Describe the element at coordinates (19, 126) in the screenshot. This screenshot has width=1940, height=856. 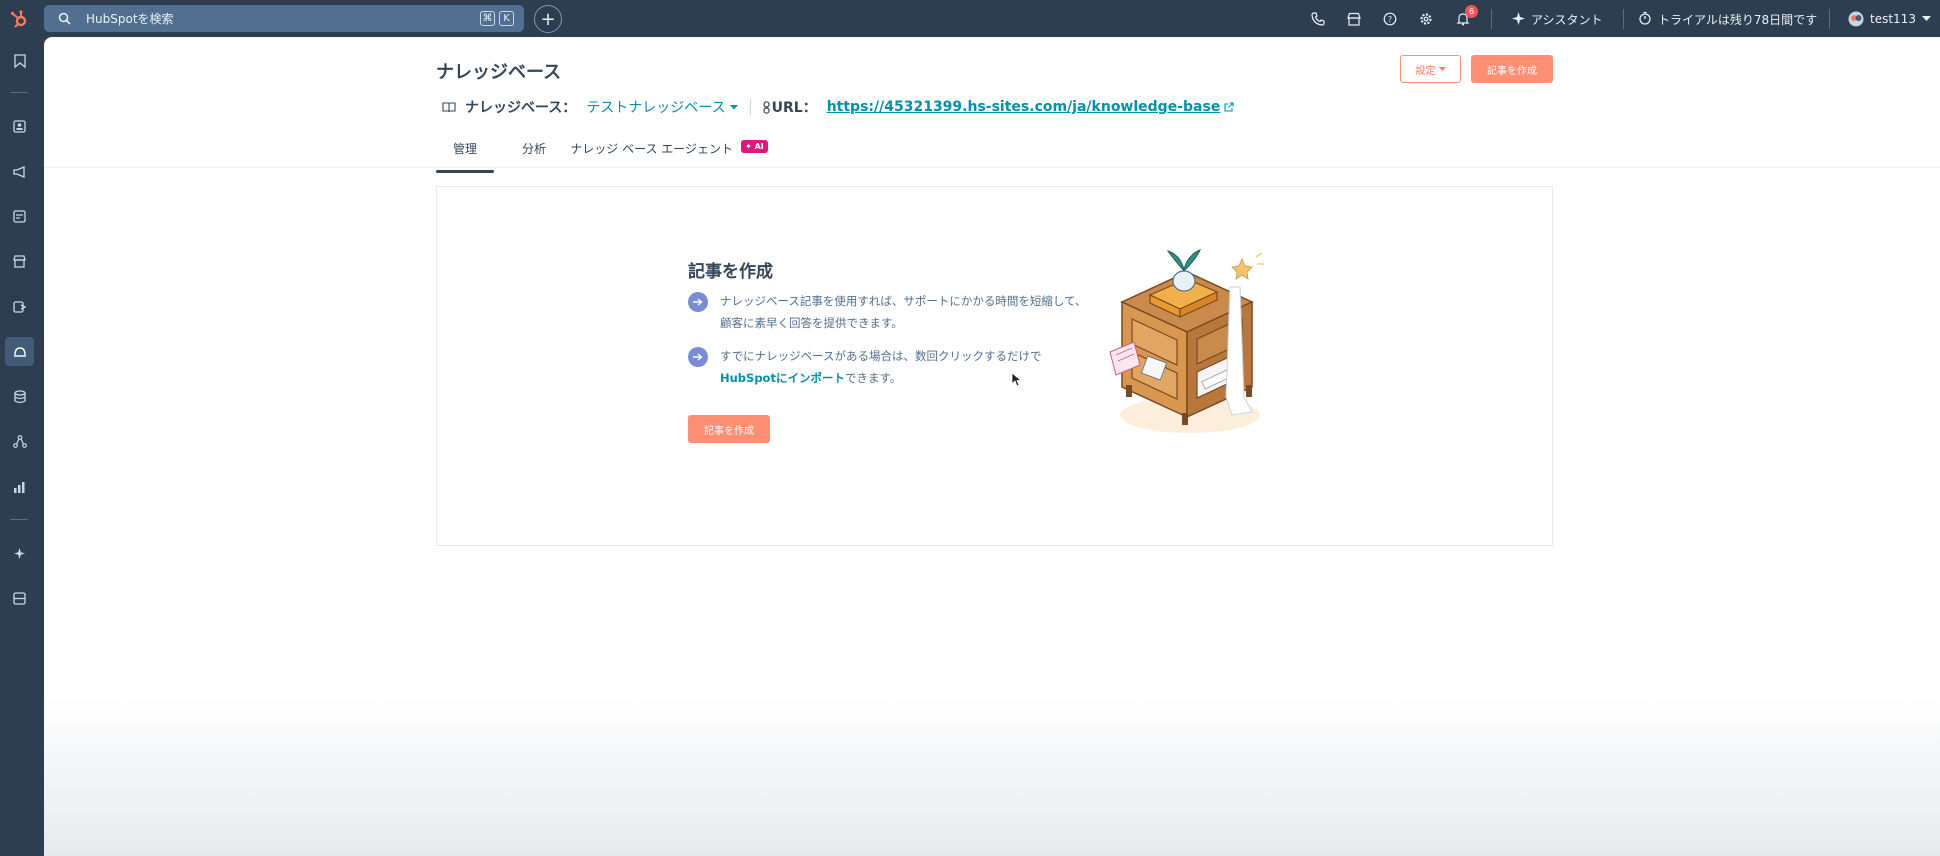
I see `contacts-icon` at that location.